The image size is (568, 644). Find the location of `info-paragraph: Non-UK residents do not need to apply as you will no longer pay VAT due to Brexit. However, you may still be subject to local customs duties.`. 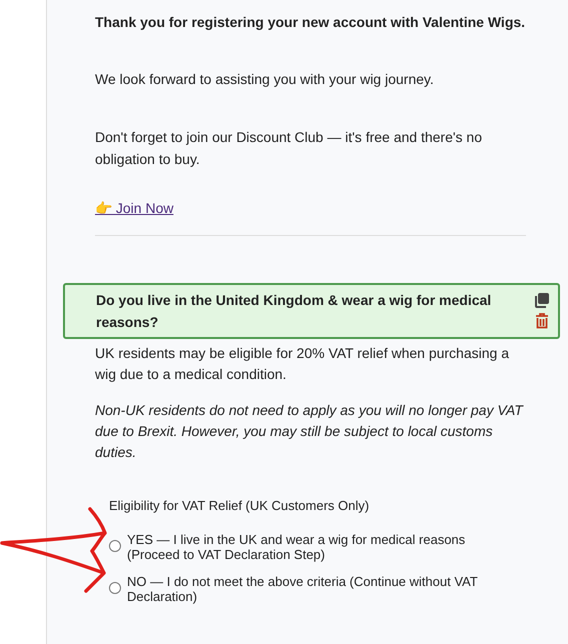

info-paragraph: Non-UK residents do not need to apply as you will no longer pay VAT due to Brexit. However, you may still be subject to local customs duties. is located at coordinates (309, 431).